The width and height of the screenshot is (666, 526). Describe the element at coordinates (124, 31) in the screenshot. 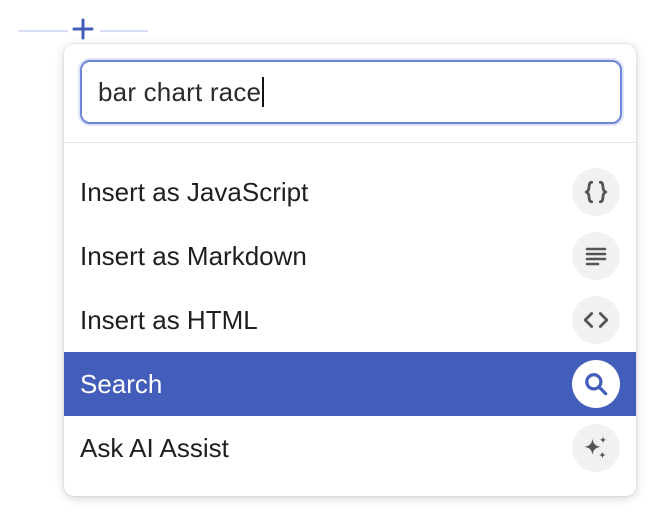

I see `add-cell-line-right` at that location.